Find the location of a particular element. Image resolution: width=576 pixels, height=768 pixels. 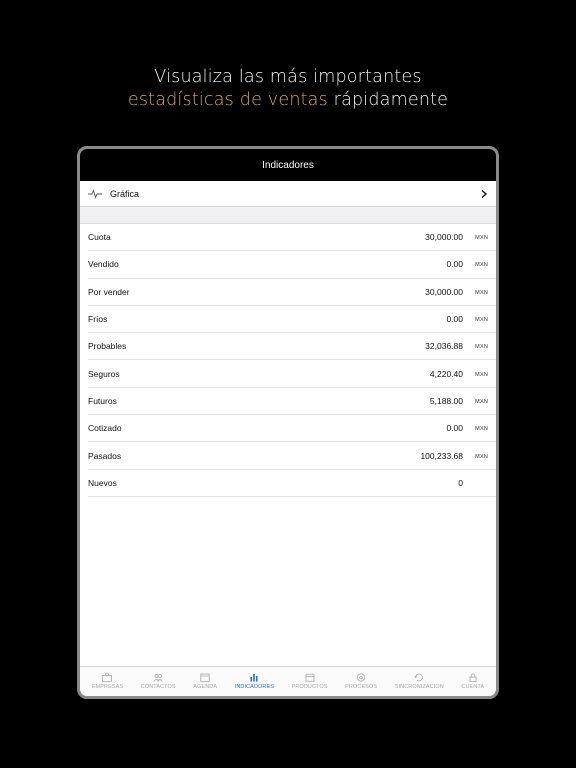

box-icon is located at coordinates (309, 677).